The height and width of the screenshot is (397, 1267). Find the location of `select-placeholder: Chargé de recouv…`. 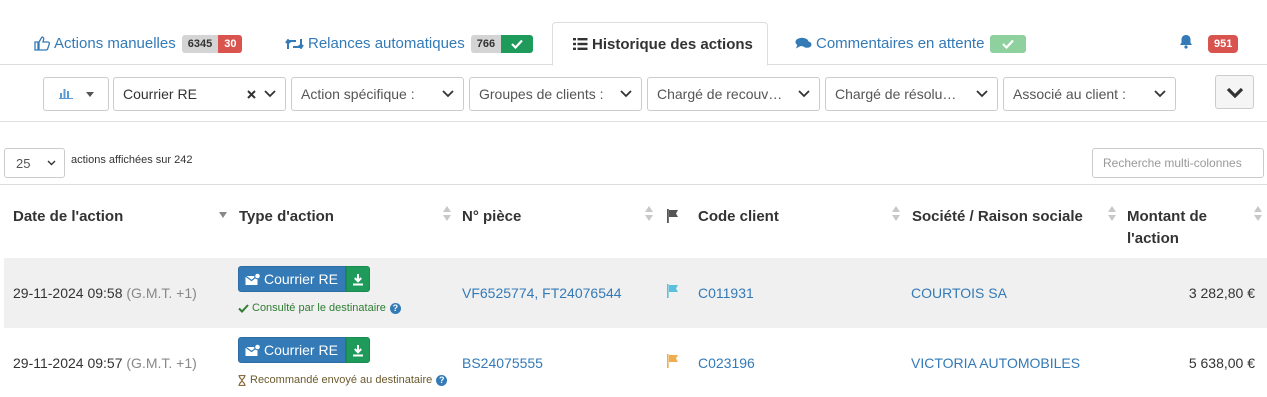

select-placeholder: Chargé de recouv… is located at coordinates (720, 94).